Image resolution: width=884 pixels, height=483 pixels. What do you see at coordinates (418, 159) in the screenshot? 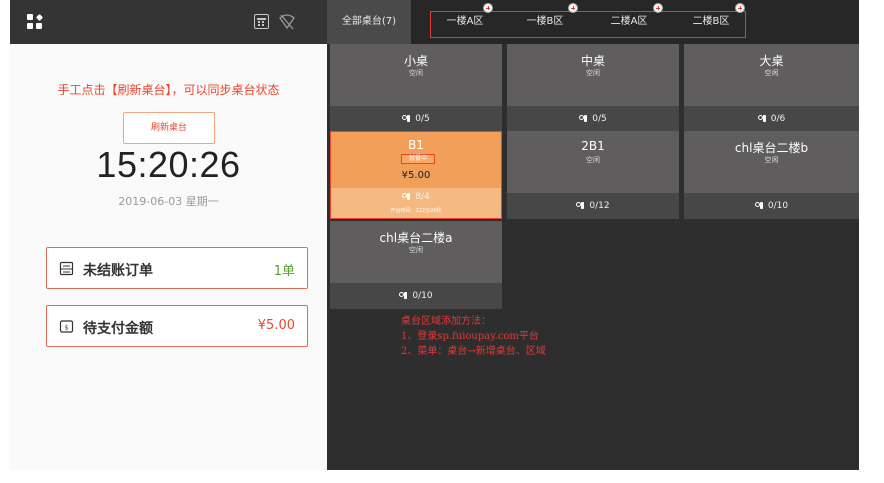
I see `dining-status-badge: 就餐中` at bounding box center [418, 159].